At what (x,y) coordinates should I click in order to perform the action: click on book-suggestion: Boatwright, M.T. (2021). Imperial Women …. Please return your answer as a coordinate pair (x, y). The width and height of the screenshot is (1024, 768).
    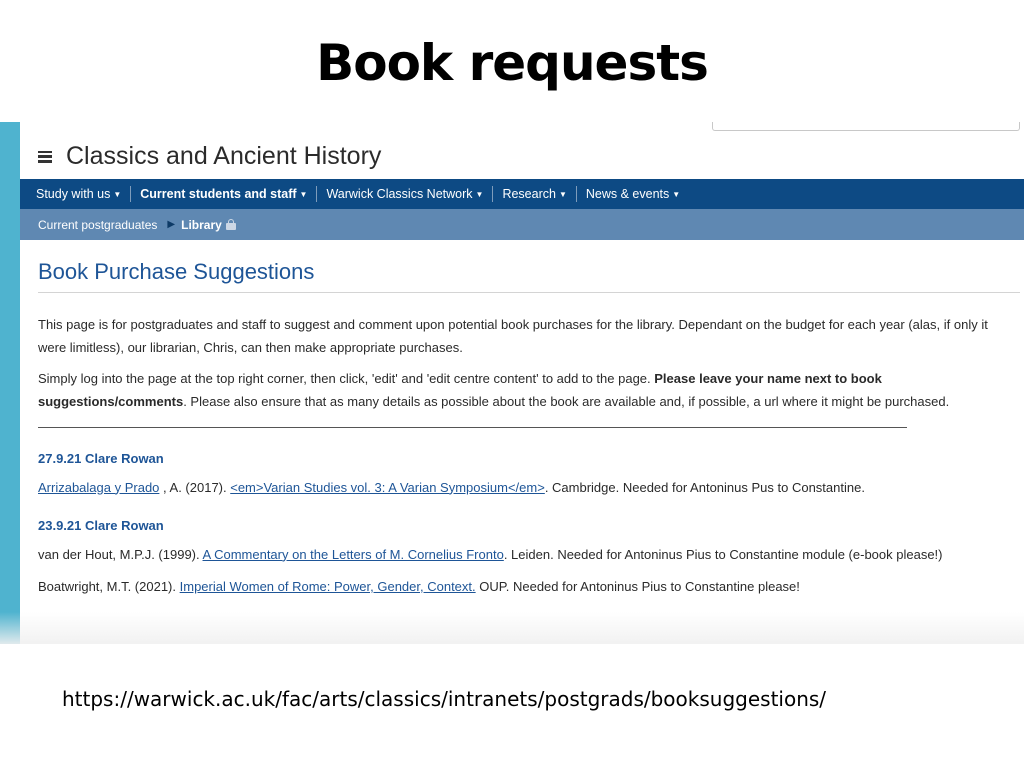
    Looking at the image, I should click on (513, 587).